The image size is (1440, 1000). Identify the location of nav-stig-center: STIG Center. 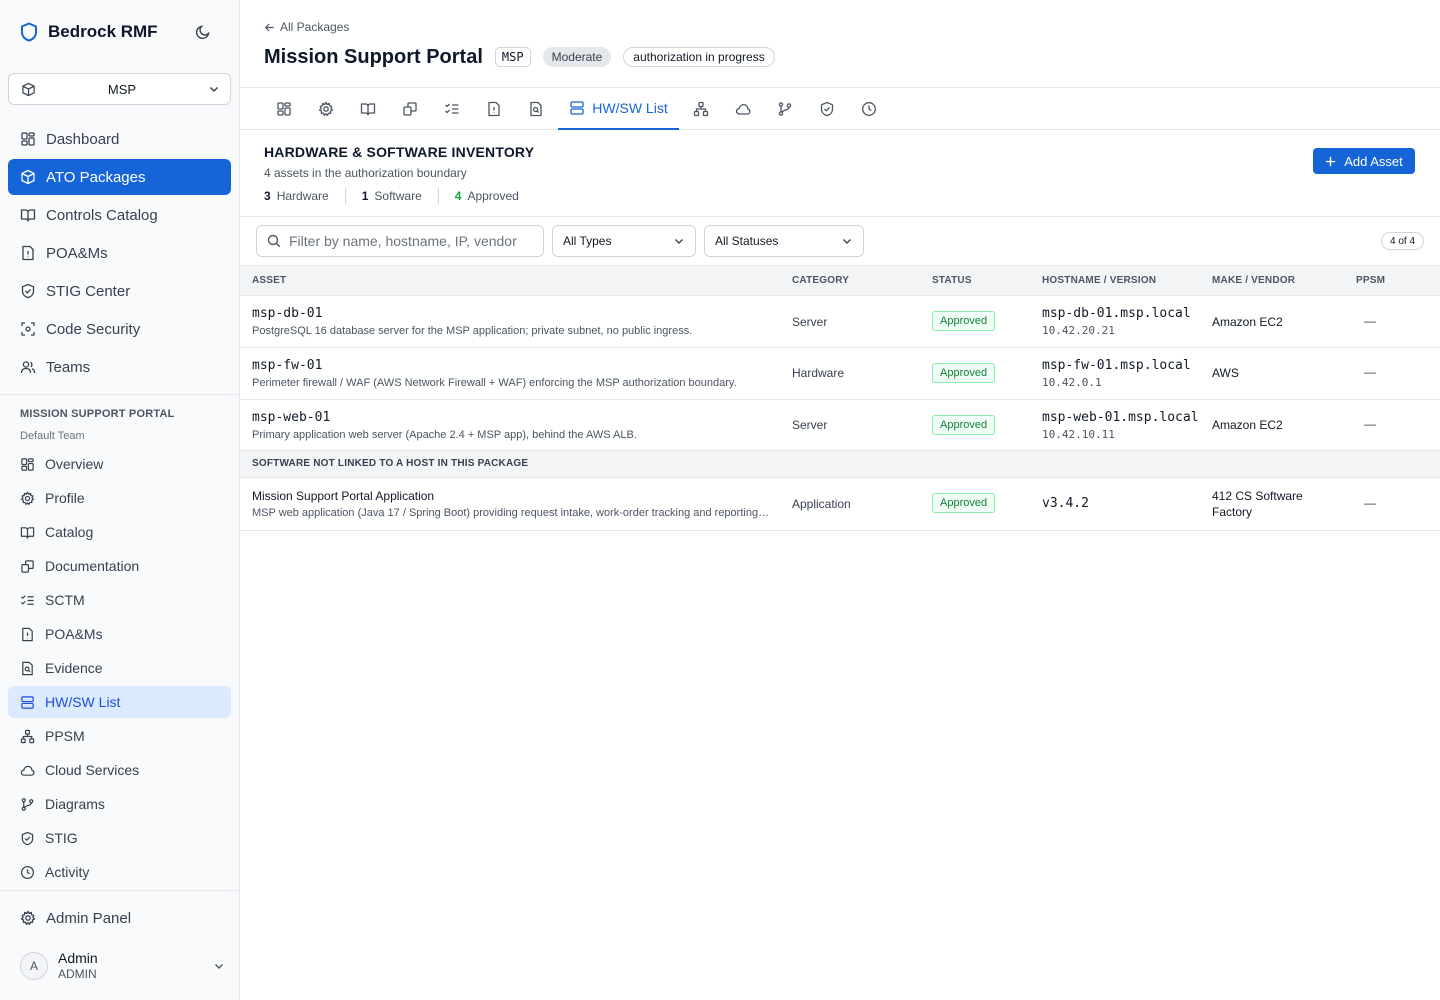
(119, 291).